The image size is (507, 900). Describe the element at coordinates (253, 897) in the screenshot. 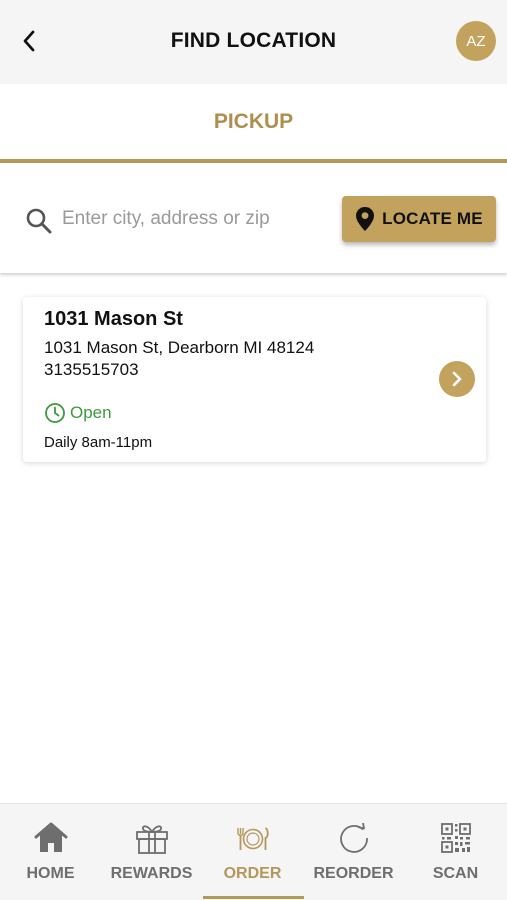

I see `active-tab-indicator` at that location.